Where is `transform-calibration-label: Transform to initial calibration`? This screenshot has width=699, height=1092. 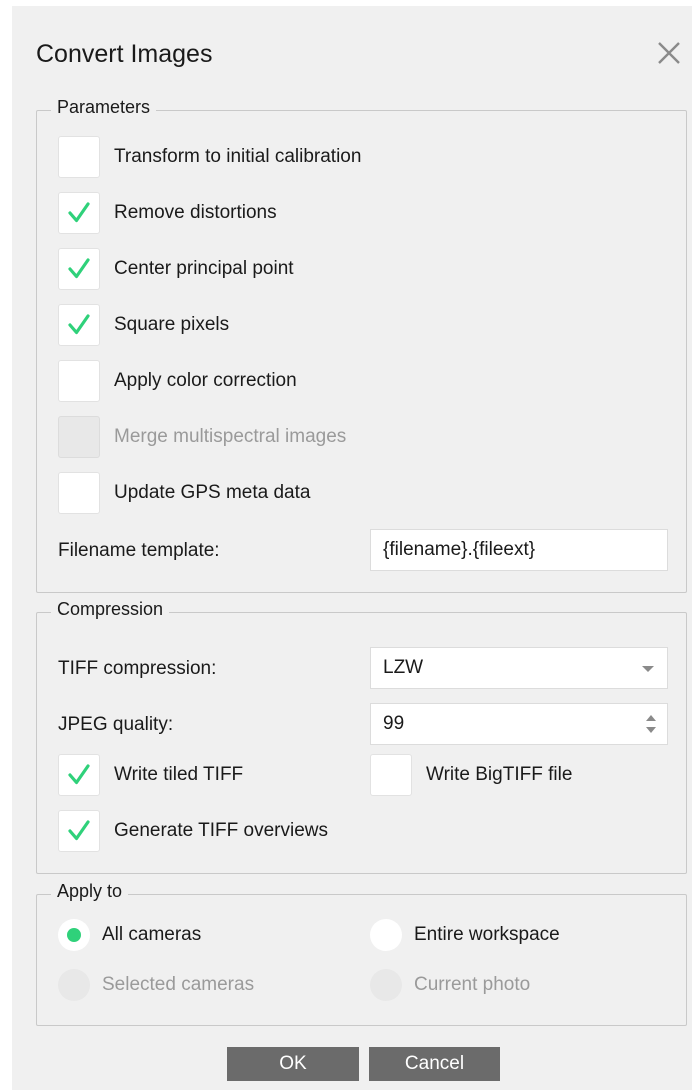 transform-calibration-label: Transform to initial calibration is located at coordinates (238, 156).